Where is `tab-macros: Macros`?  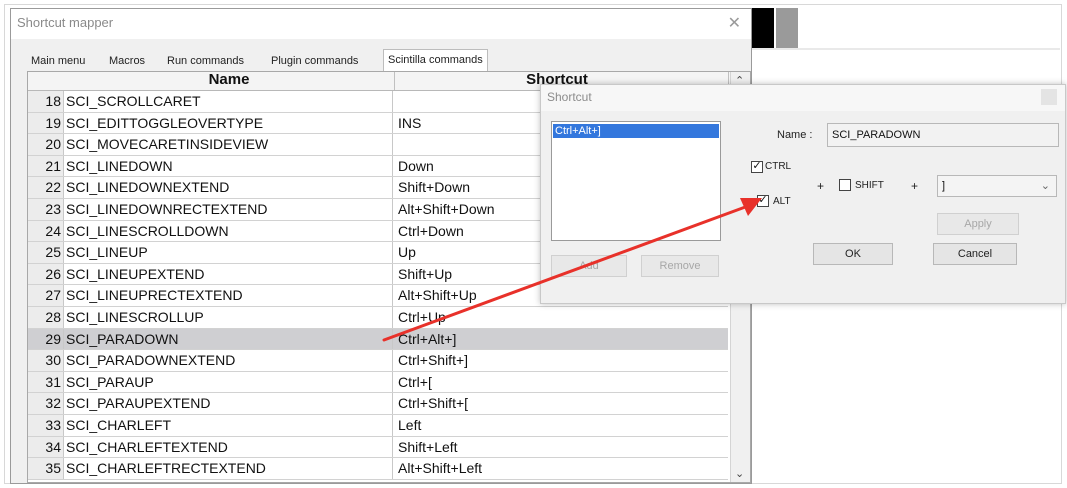 tab-macros: Macros is located at coordinates (127, 61).